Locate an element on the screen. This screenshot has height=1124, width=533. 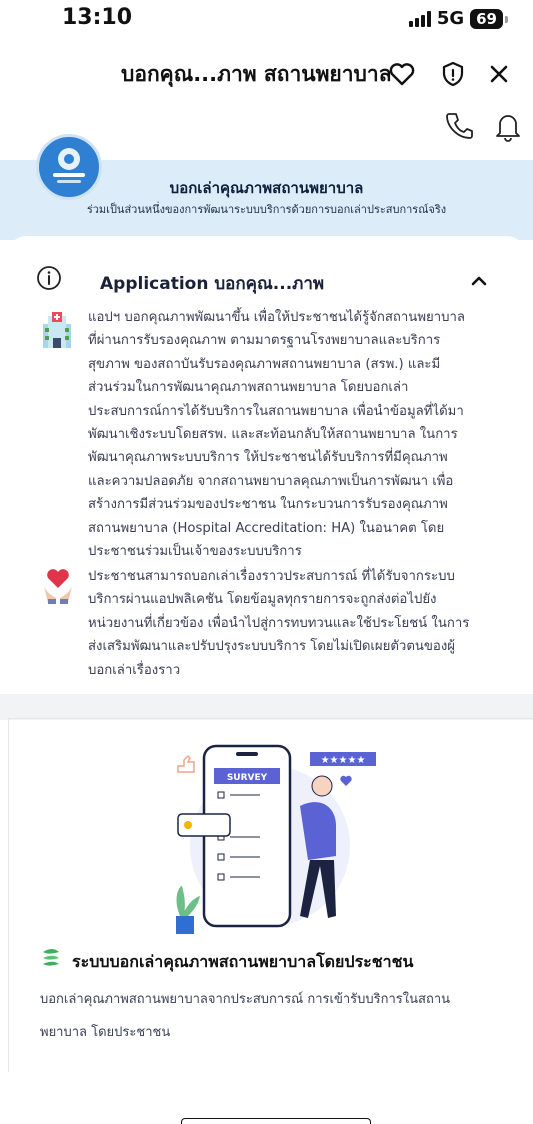
section-divider is located at coordinates (266, 707).